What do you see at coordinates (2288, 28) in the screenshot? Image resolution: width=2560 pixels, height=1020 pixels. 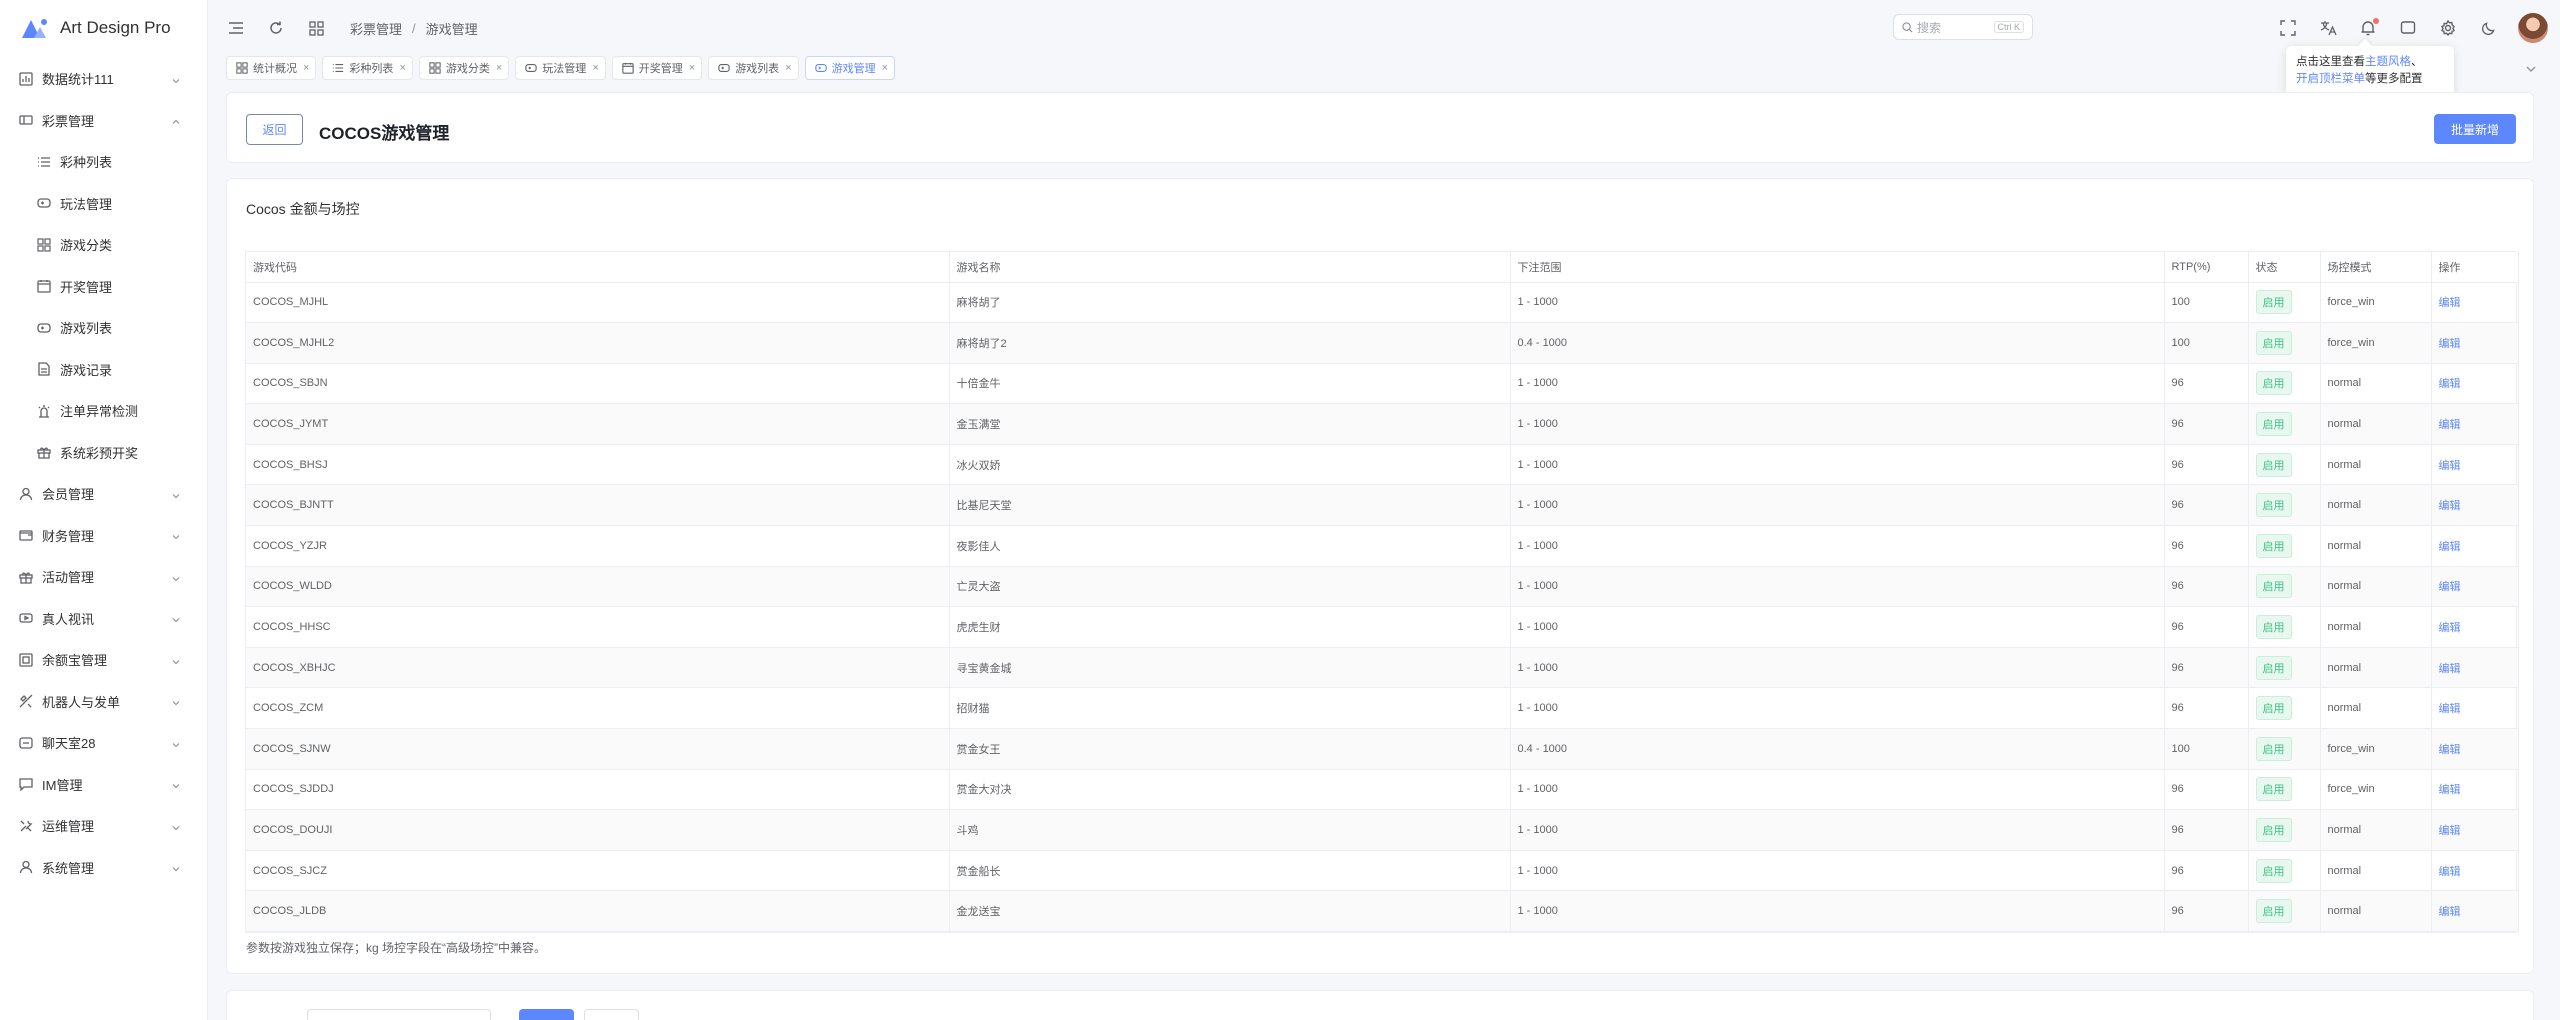 I see `fullscreen-icon` at bounding box center [2288, 28].